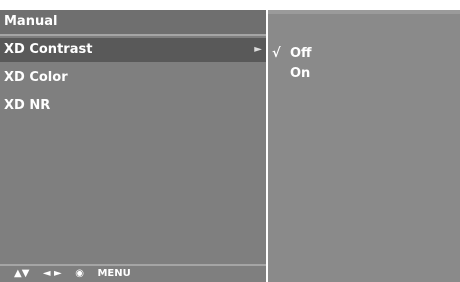 This screenshot has height=282, width=460. I want to click on menu-item-label: XD Contrast, so click(48, 49).